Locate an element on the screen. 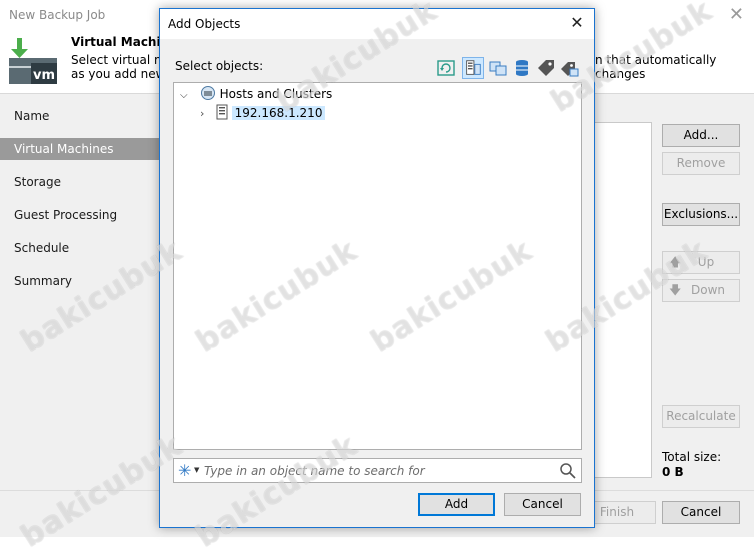  vcenter-icon is located at coordinates (207, 93).